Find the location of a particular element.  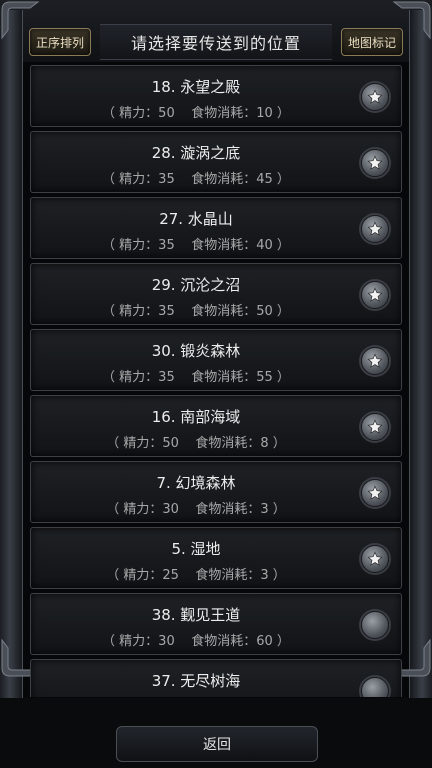

location-item: 18. 永望之殿 （ 精力：50 食物消耗：10 ） is located at coordinates (216, 96).